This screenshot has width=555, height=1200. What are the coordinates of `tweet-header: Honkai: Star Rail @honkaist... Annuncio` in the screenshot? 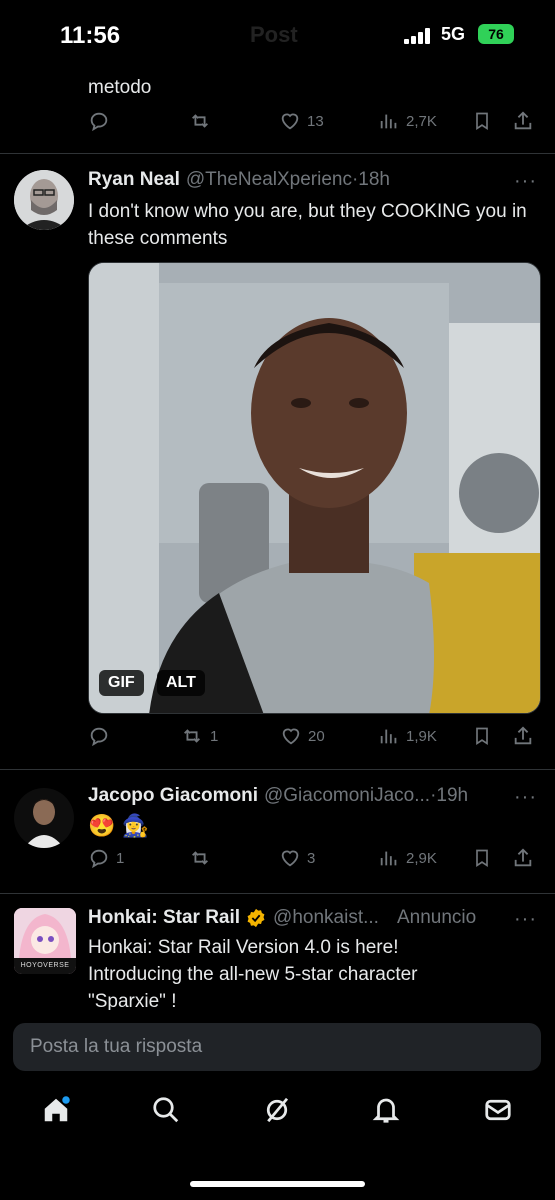 It's located at (282, 918).